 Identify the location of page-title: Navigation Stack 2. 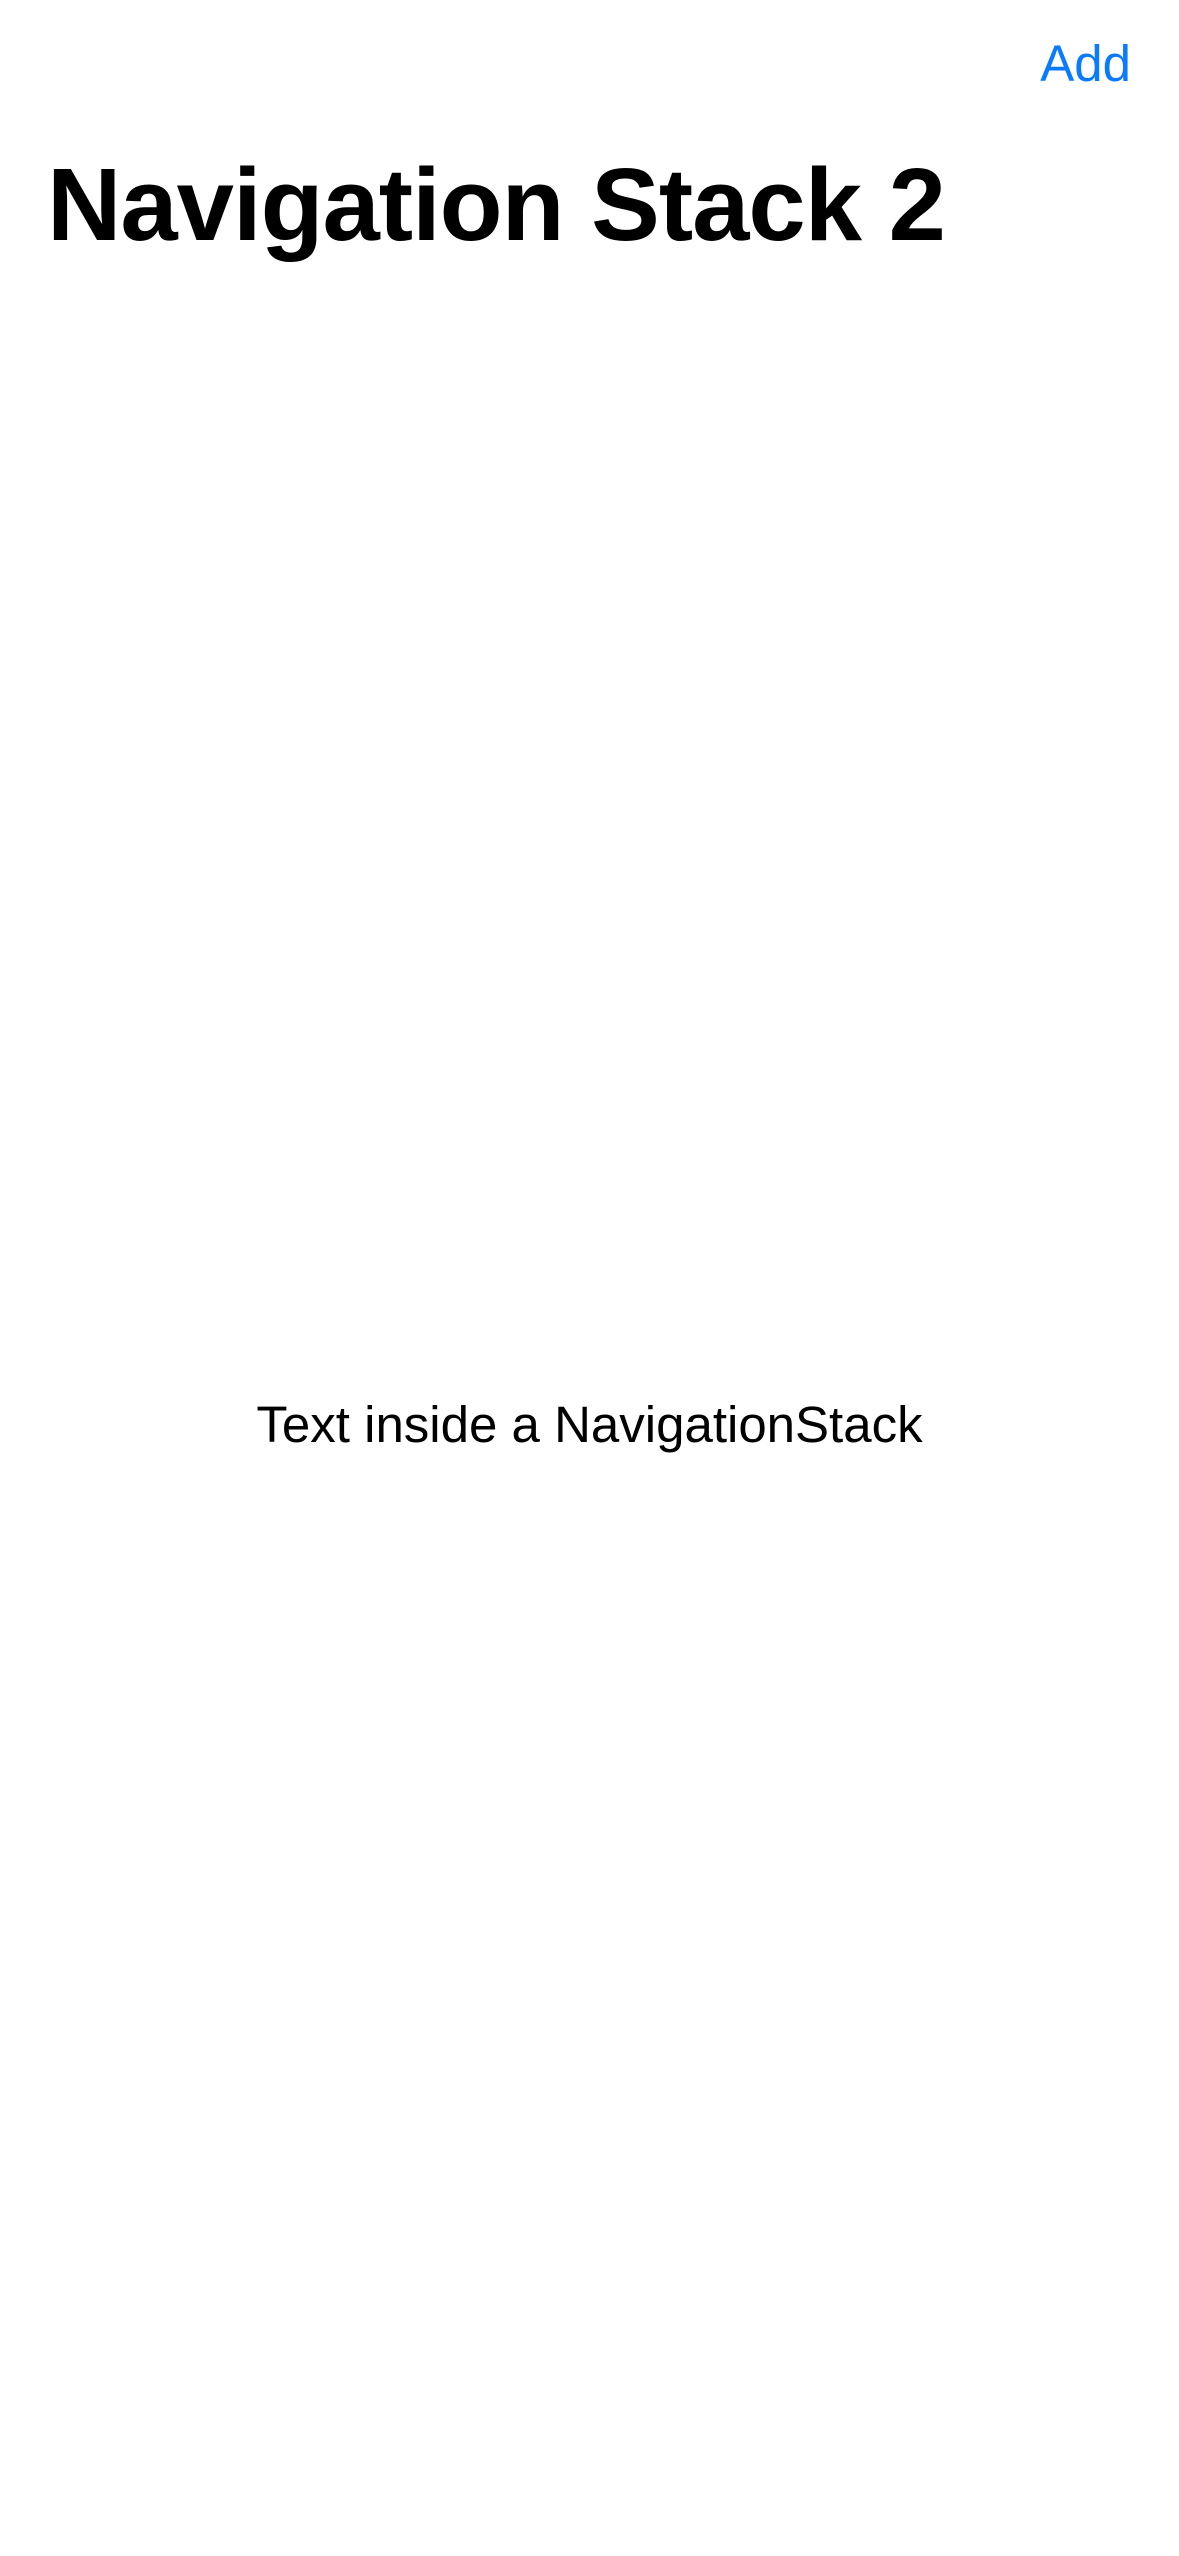
(496, 204).